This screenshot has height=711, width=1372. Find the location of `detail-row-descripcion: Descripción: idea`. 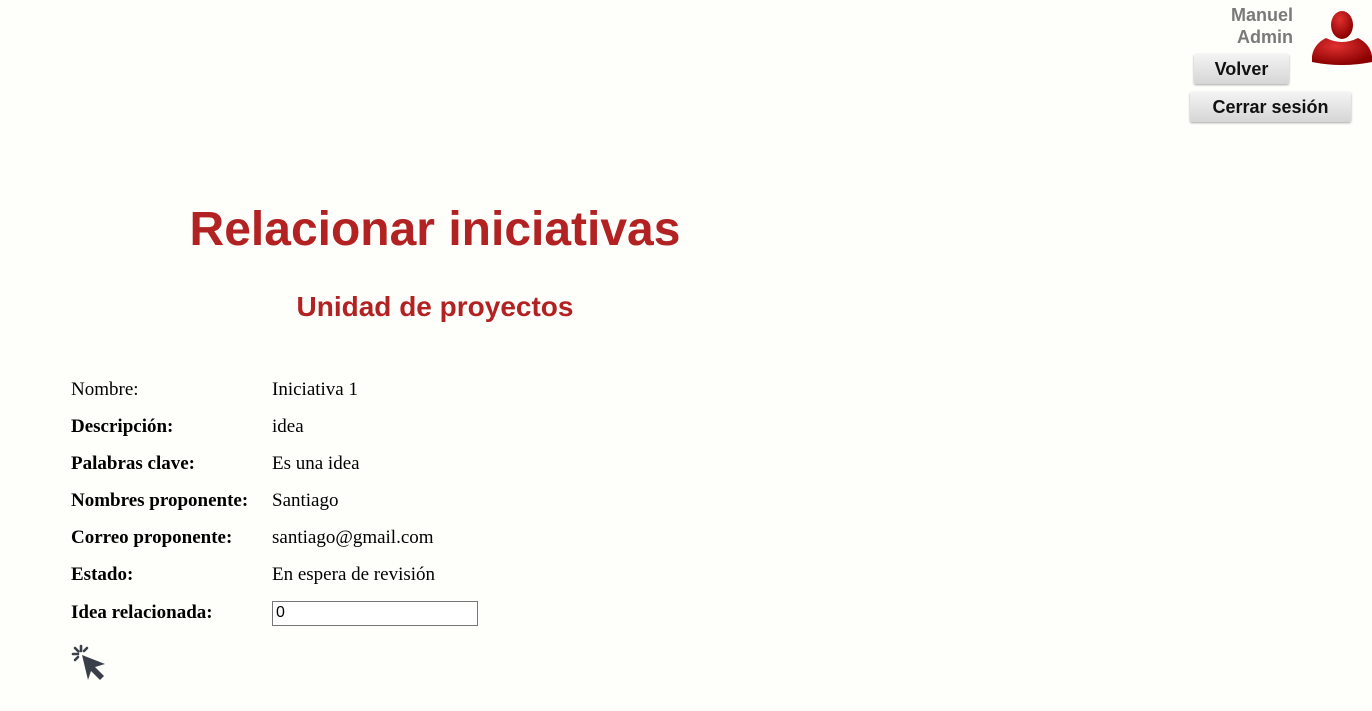

detail-row-descripcion: Descripción: idea is located at coordinates (274, 426).